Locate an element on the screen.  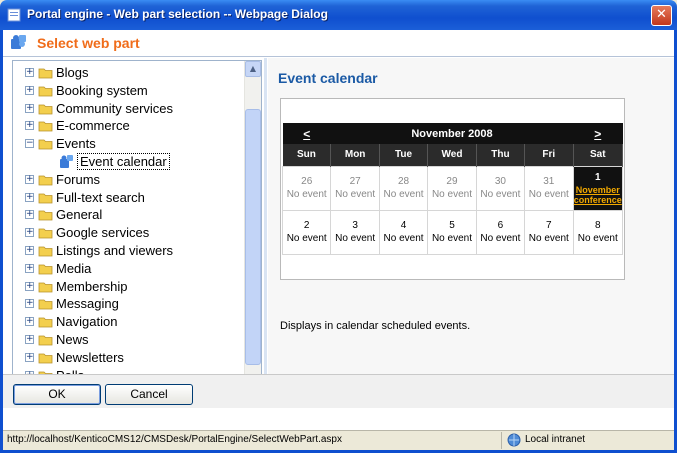
tree-item-label: Forums is located at coordinates (78, 179).